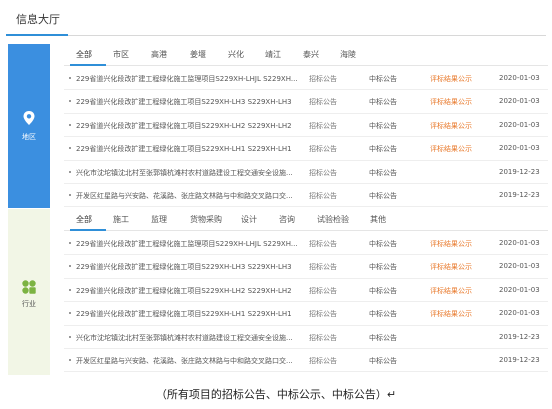  What do you see at coordinates (348, 54) in the screenshot?
I see `region-tab-hailing: 海陵` at bounding box center [348, 54].